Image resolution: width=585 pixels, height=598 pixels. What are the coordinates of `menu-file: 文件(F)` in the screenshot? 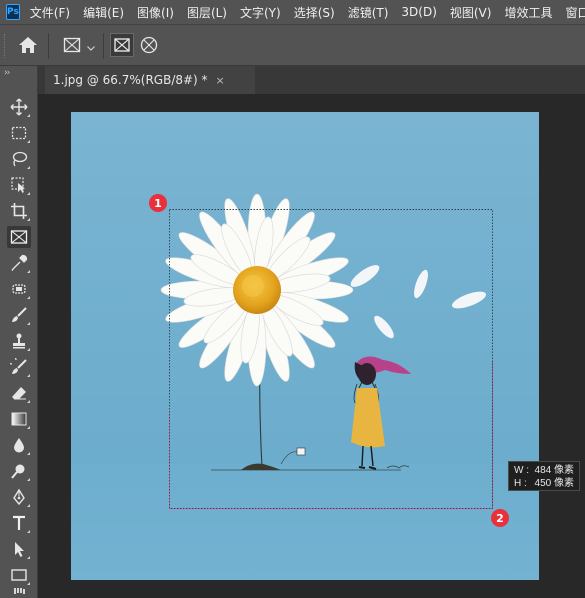 It's located at (50, 12).